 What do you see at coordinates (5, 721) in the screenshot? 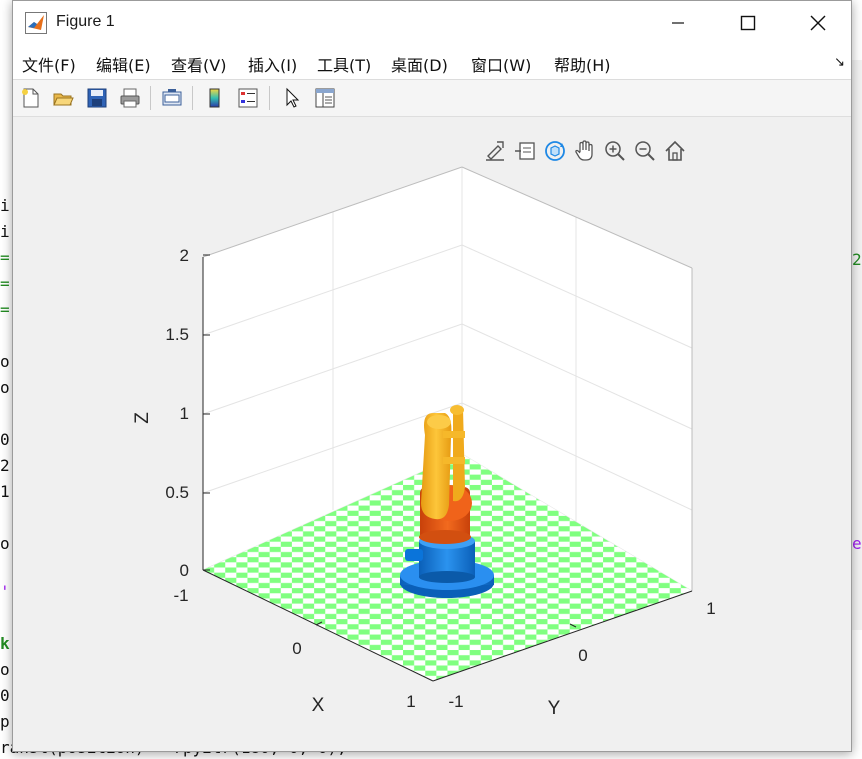
I see `code-fragment: p` at bounding box center [5, 721].